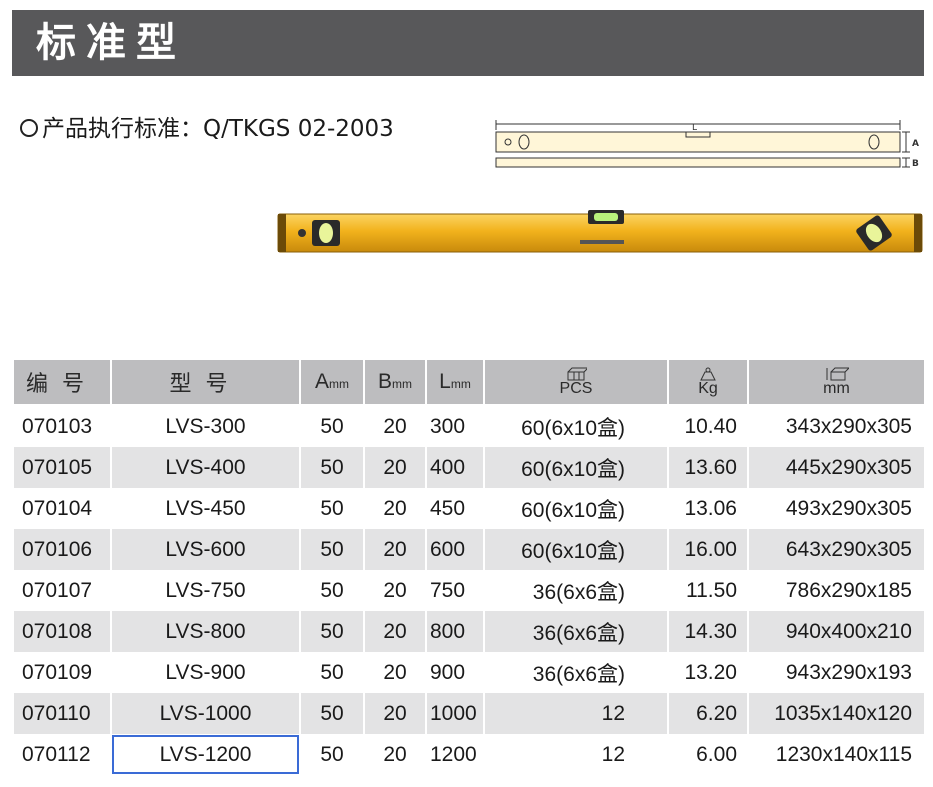 The width and height of the screenshot is (933, 787). Describe the element at coordinates (708, 713) in the screenshot. I see `cell-kg: 6.20` at that location.